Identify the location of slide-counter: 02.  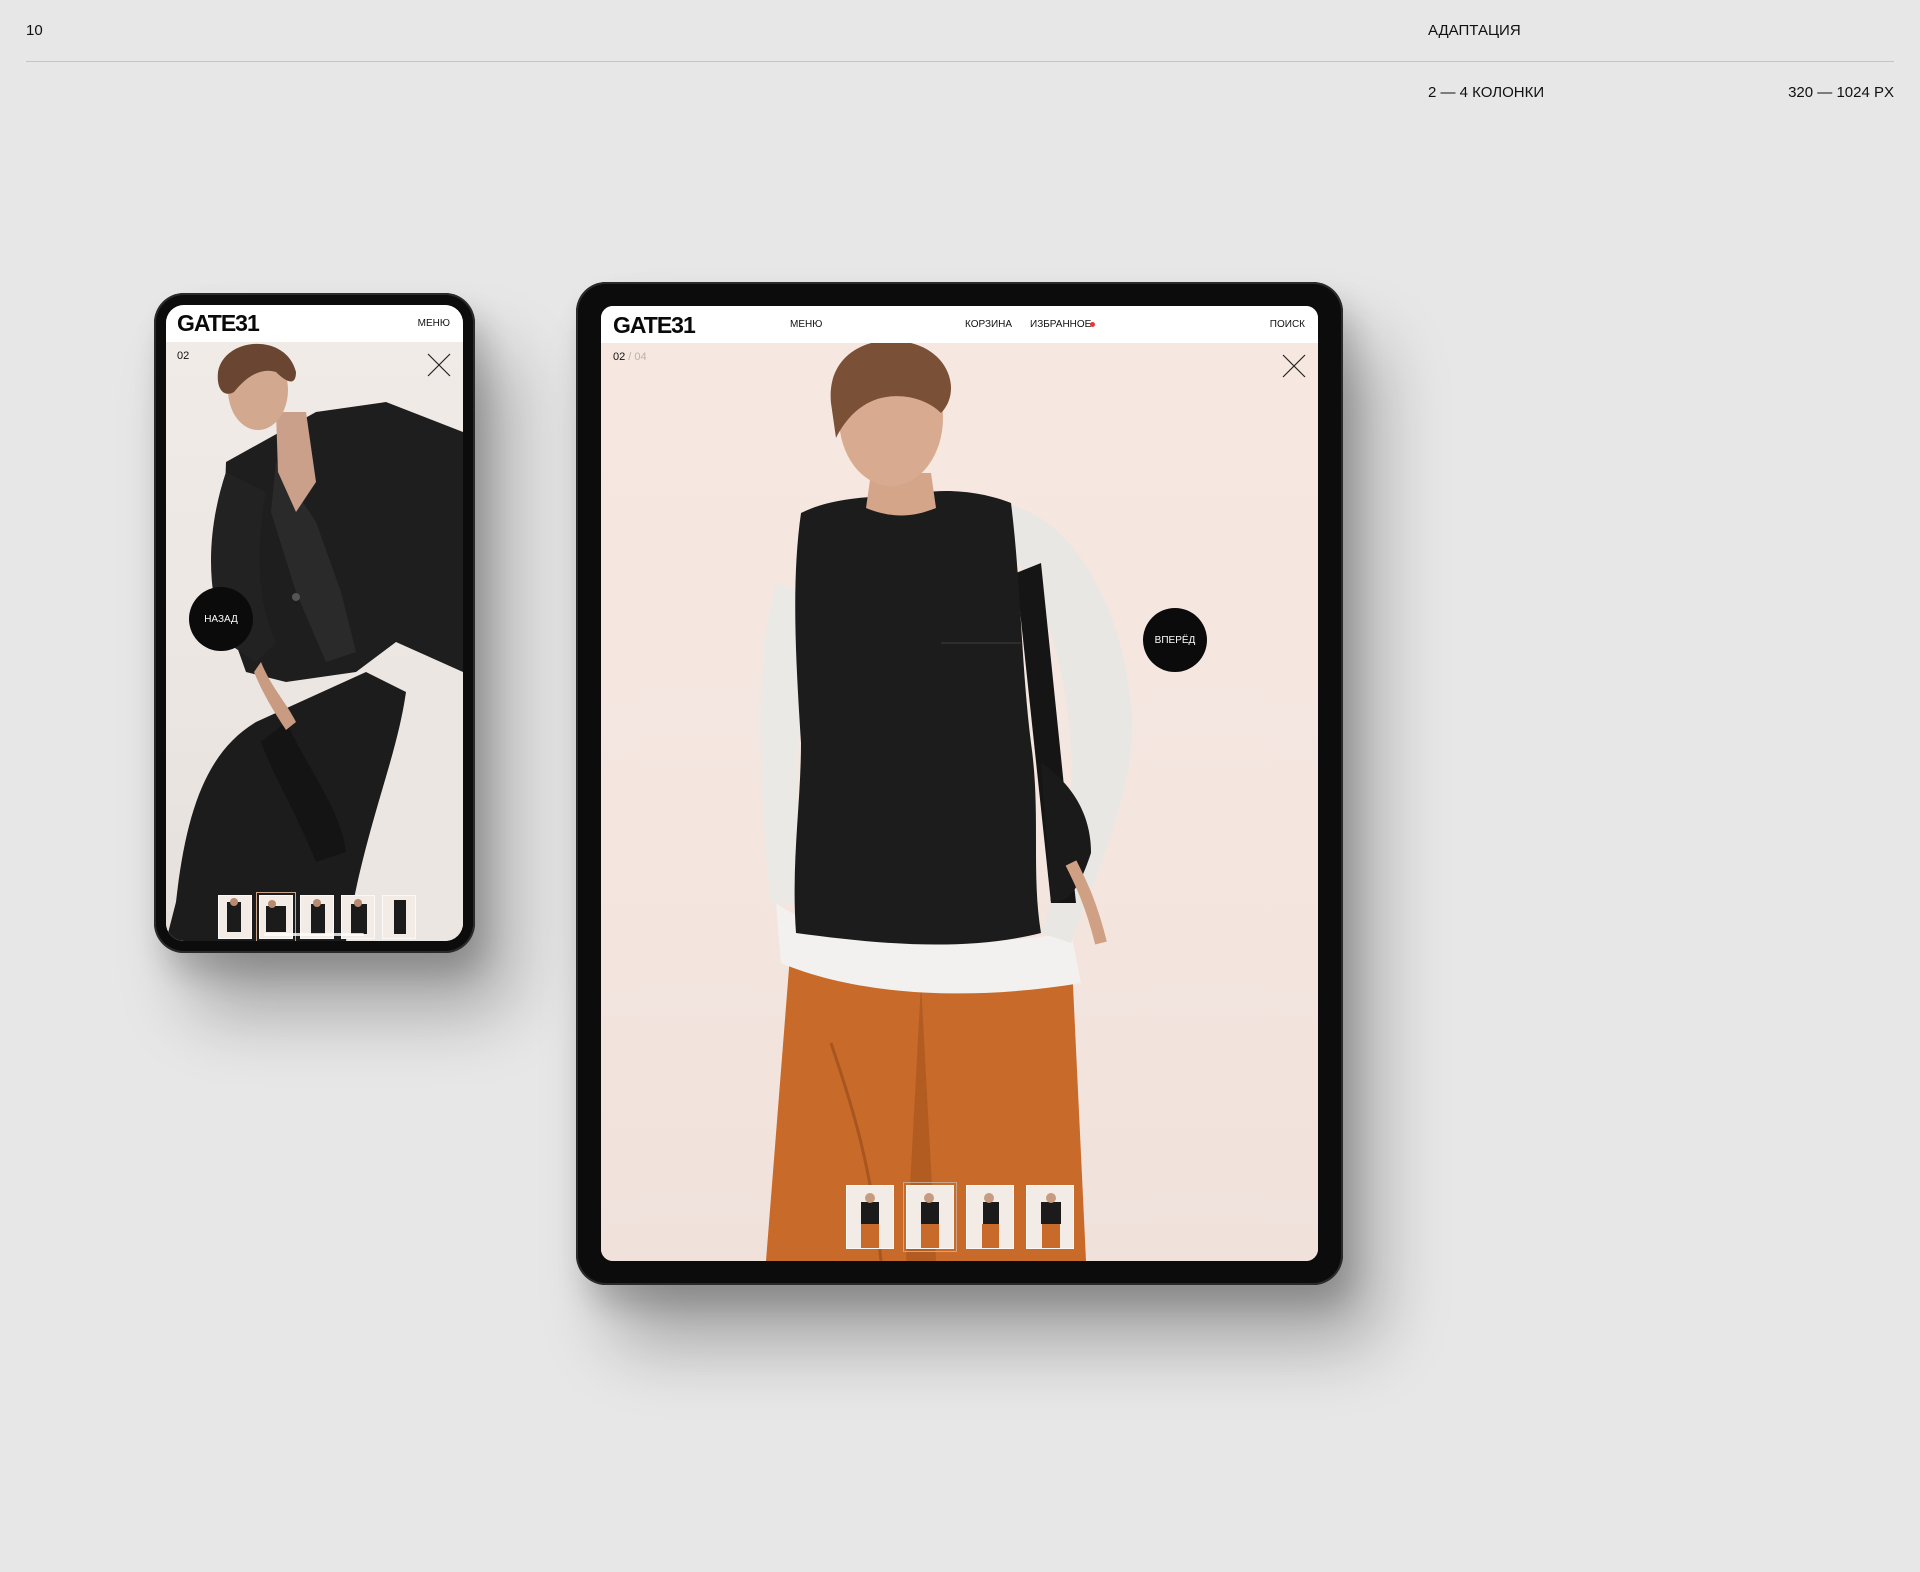
(183, 356).